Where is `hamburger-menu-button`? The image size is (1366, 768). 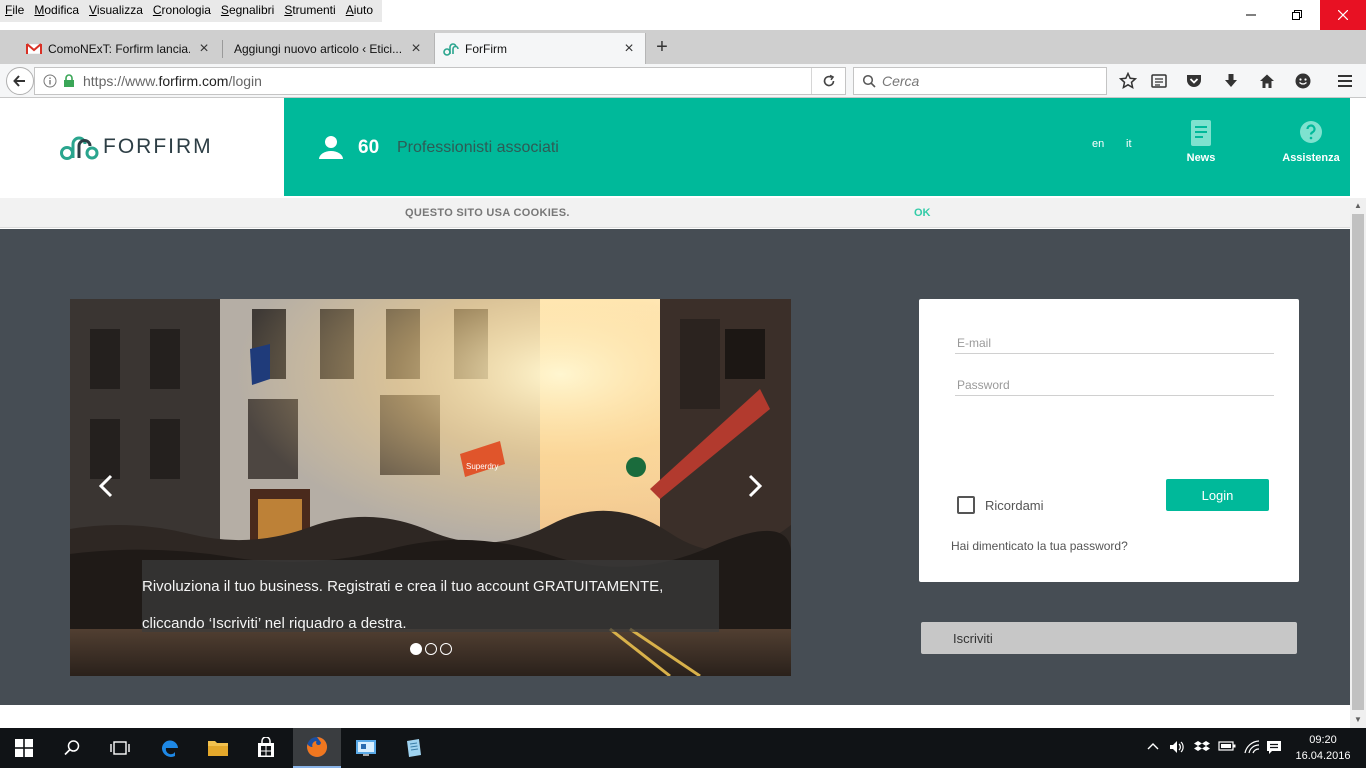
hamburger-menu-button is located at coordinates (1345, 81).